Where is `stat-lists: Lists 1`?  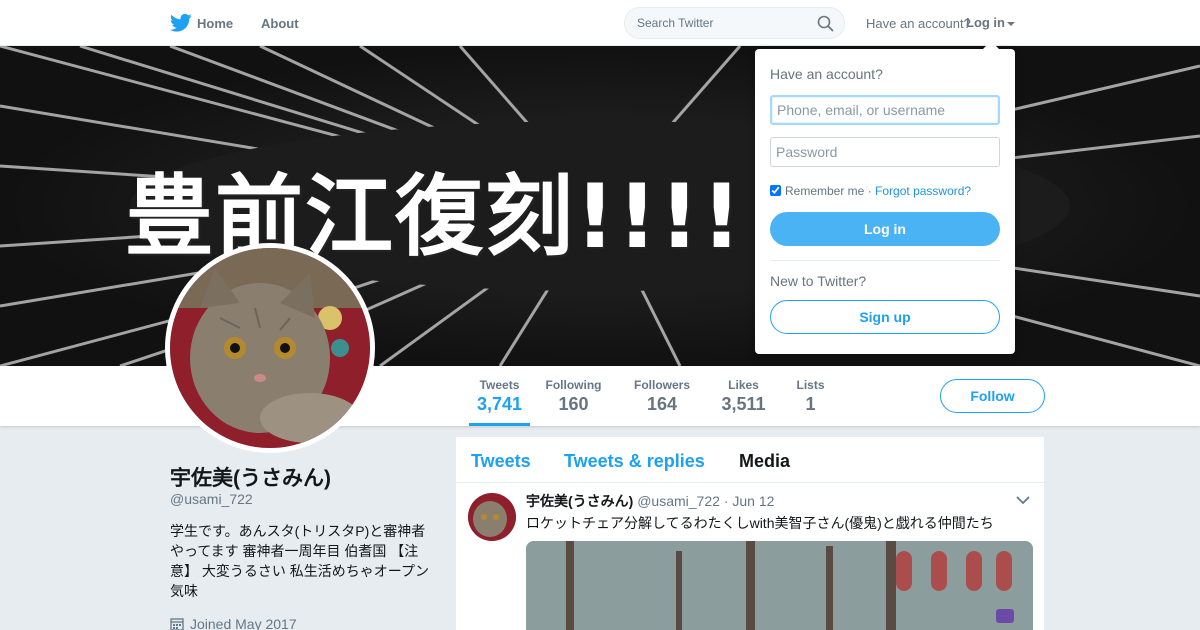 stat-lists: Lists 1 is located at coordinates (810, 402).